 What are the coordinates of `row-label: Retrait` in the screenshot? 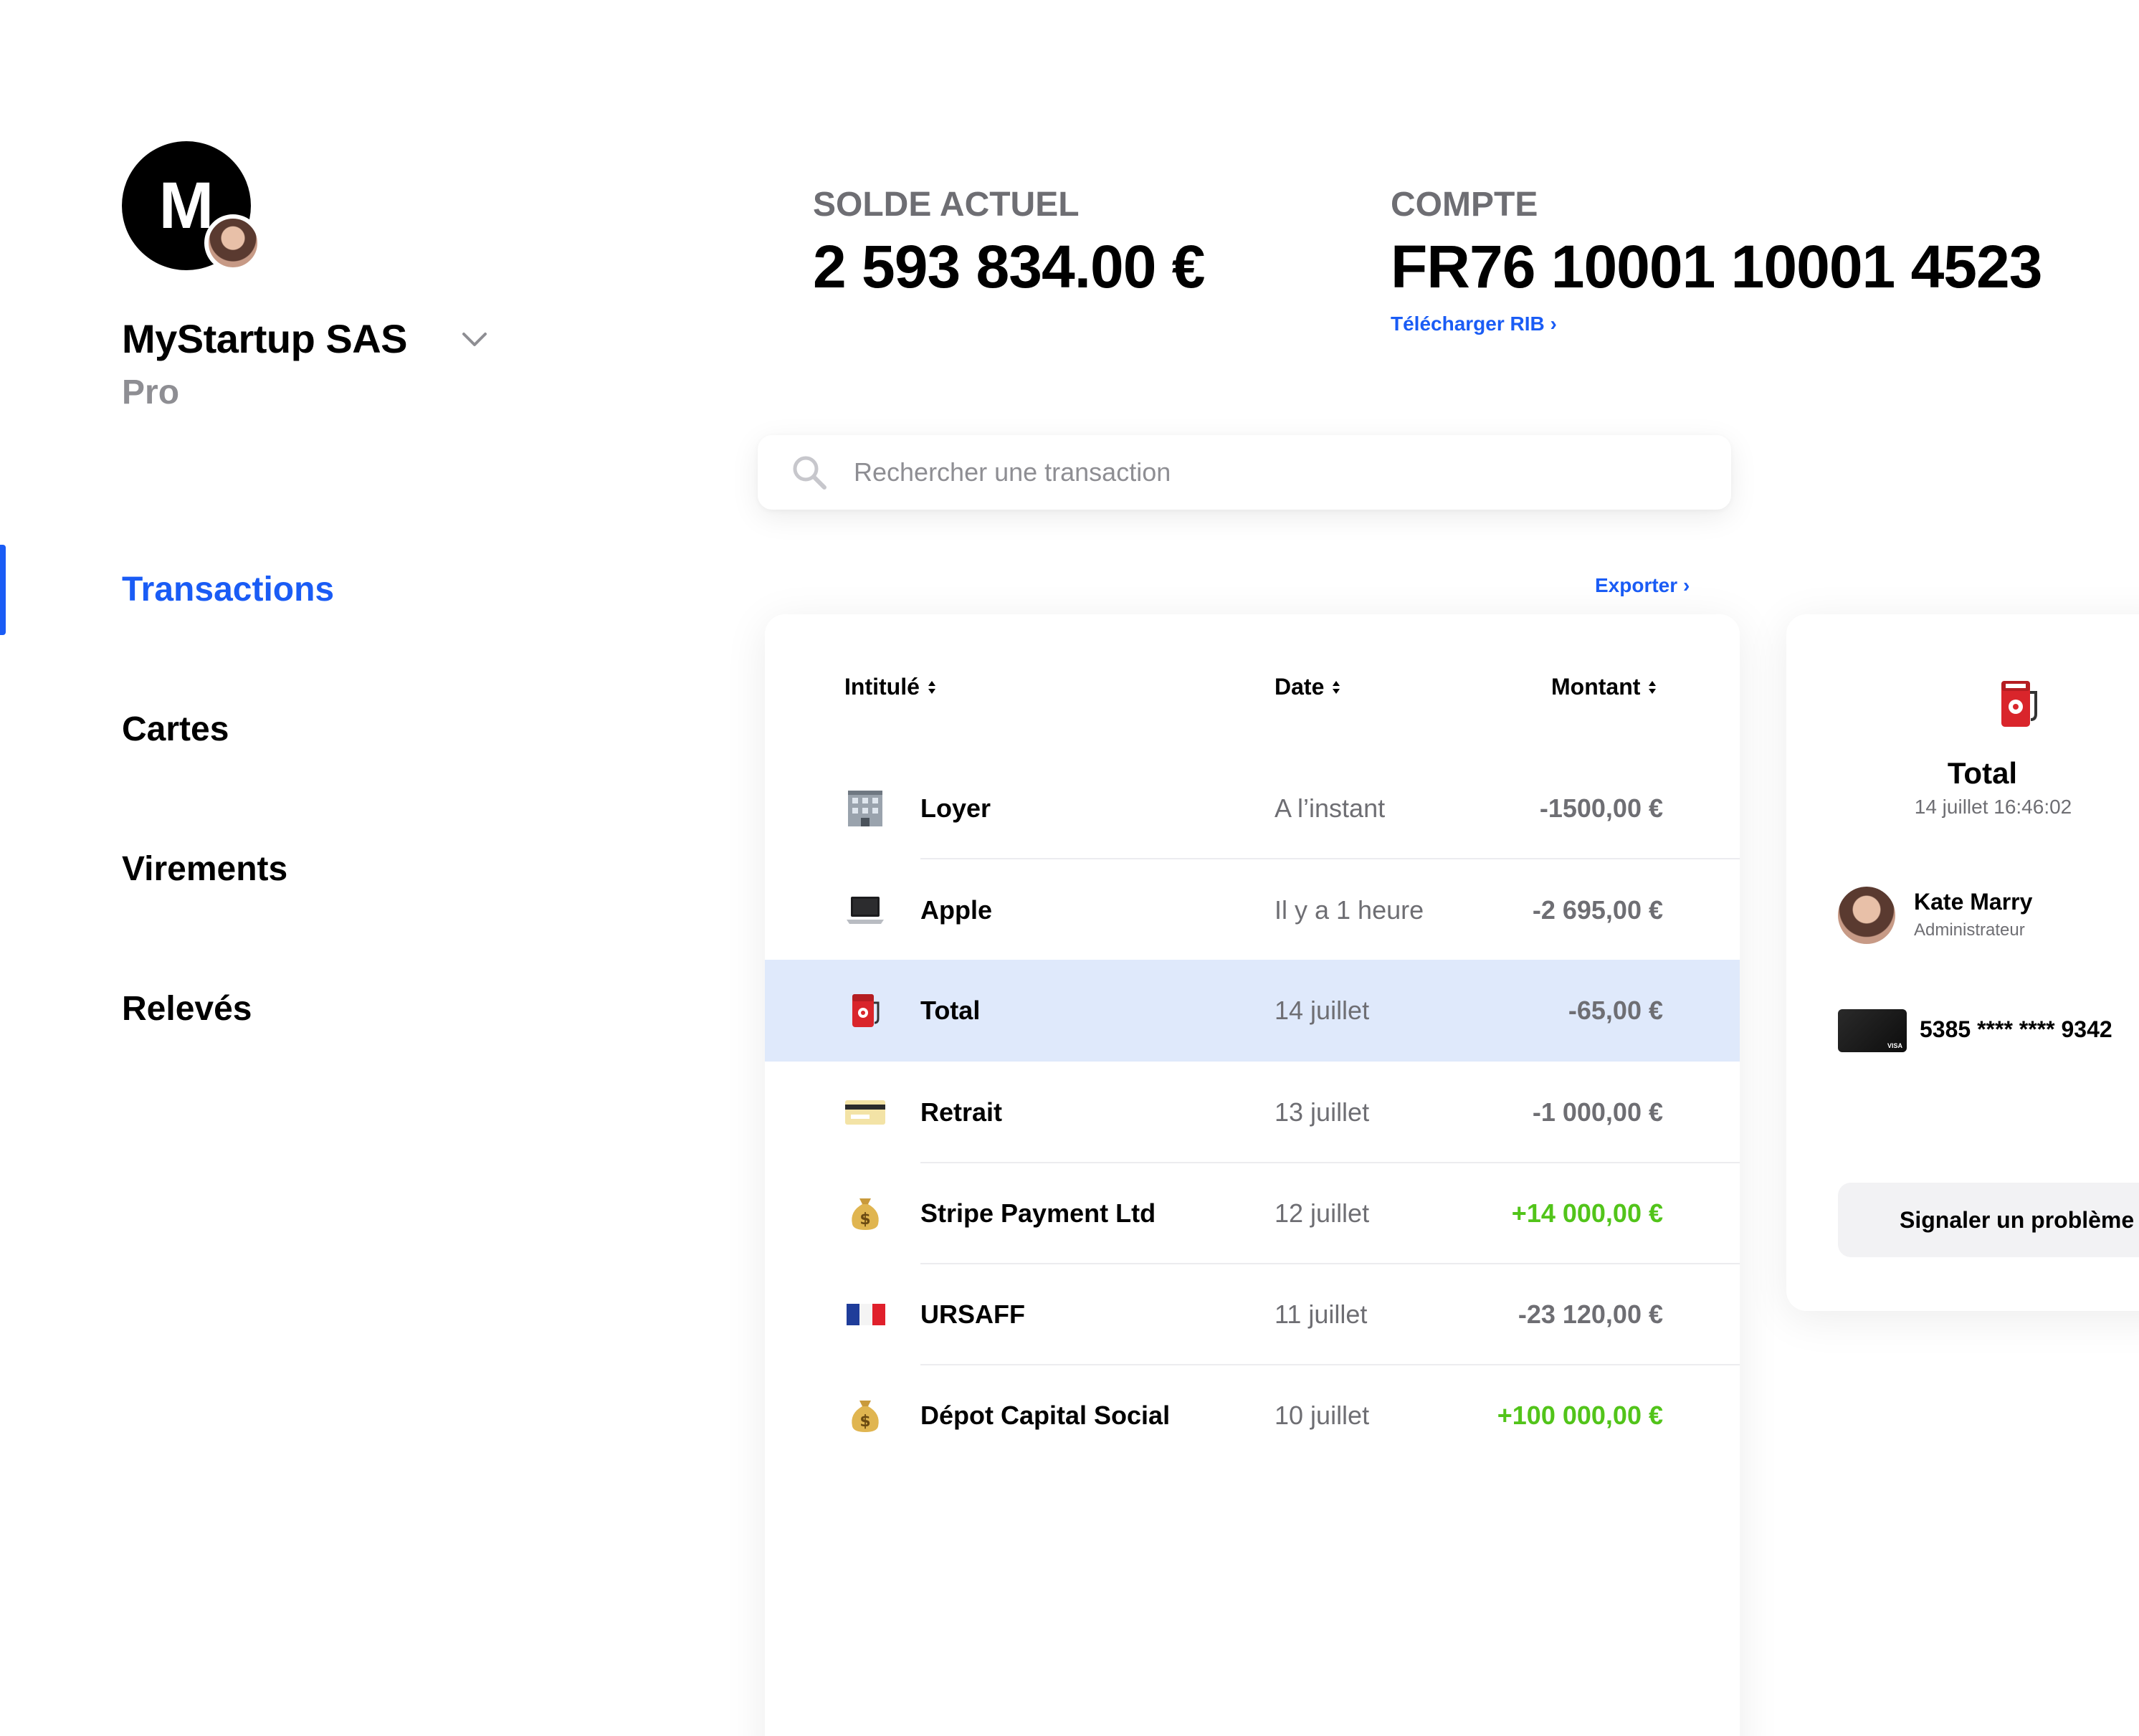 It's located at (962, 1112).